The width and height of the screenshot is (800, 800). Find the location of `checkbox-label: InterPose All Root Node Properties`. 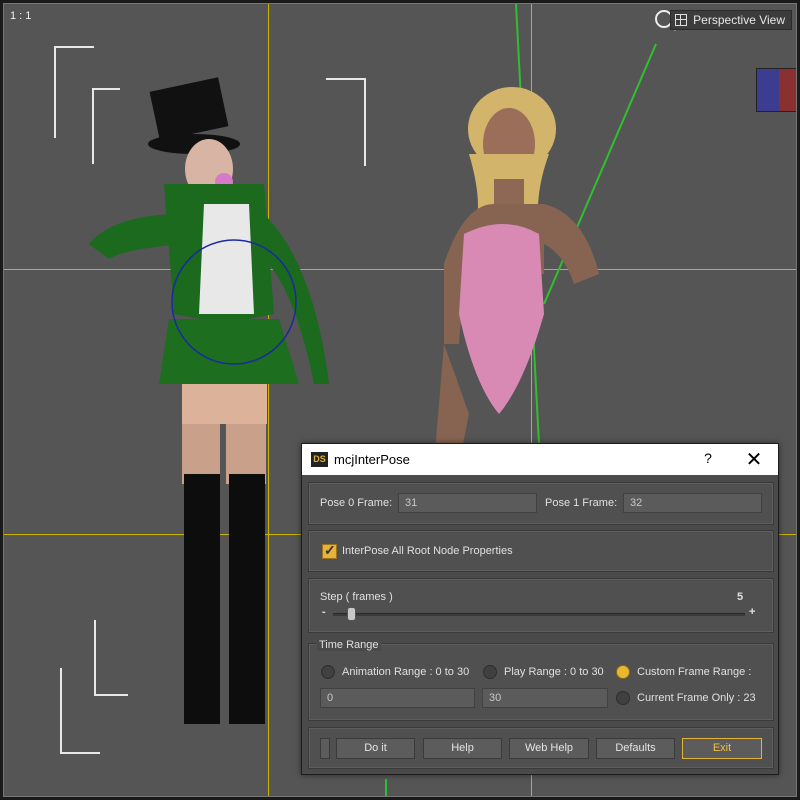

checkbox-label: InterPose All Root Node Properties is located at coordinates (427, 551).